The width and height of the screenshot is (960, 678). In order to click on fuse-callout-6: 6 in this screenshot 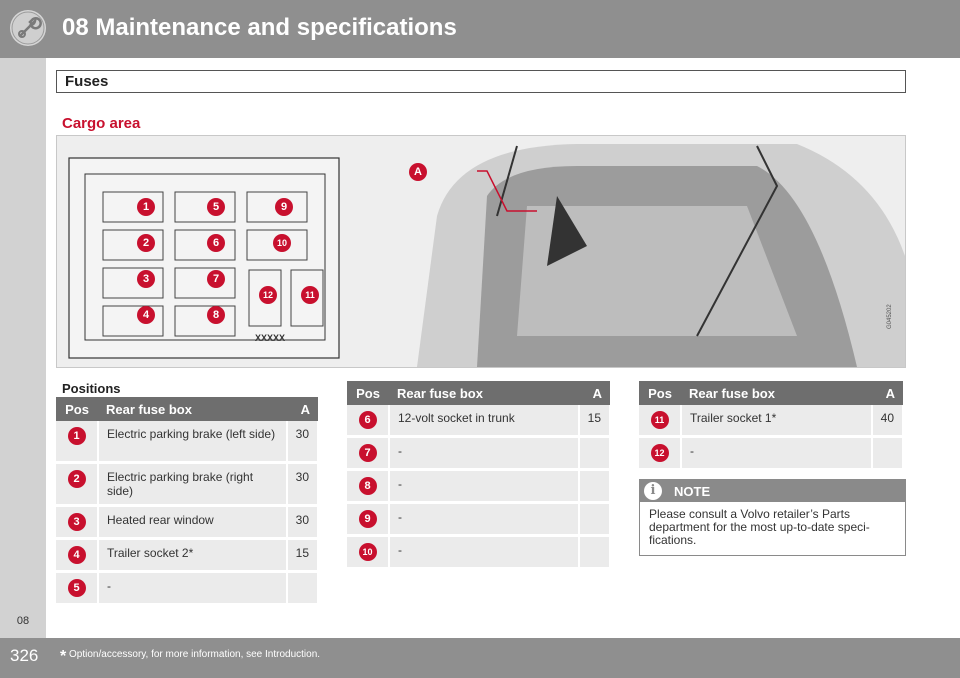, I will do `click(216, 243)`.